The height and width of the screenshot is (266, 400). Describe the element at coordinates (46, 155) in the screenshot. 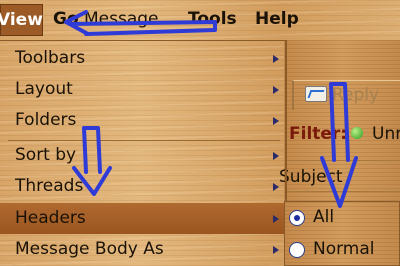

I see `menu-item-label: Sort by` at that location.